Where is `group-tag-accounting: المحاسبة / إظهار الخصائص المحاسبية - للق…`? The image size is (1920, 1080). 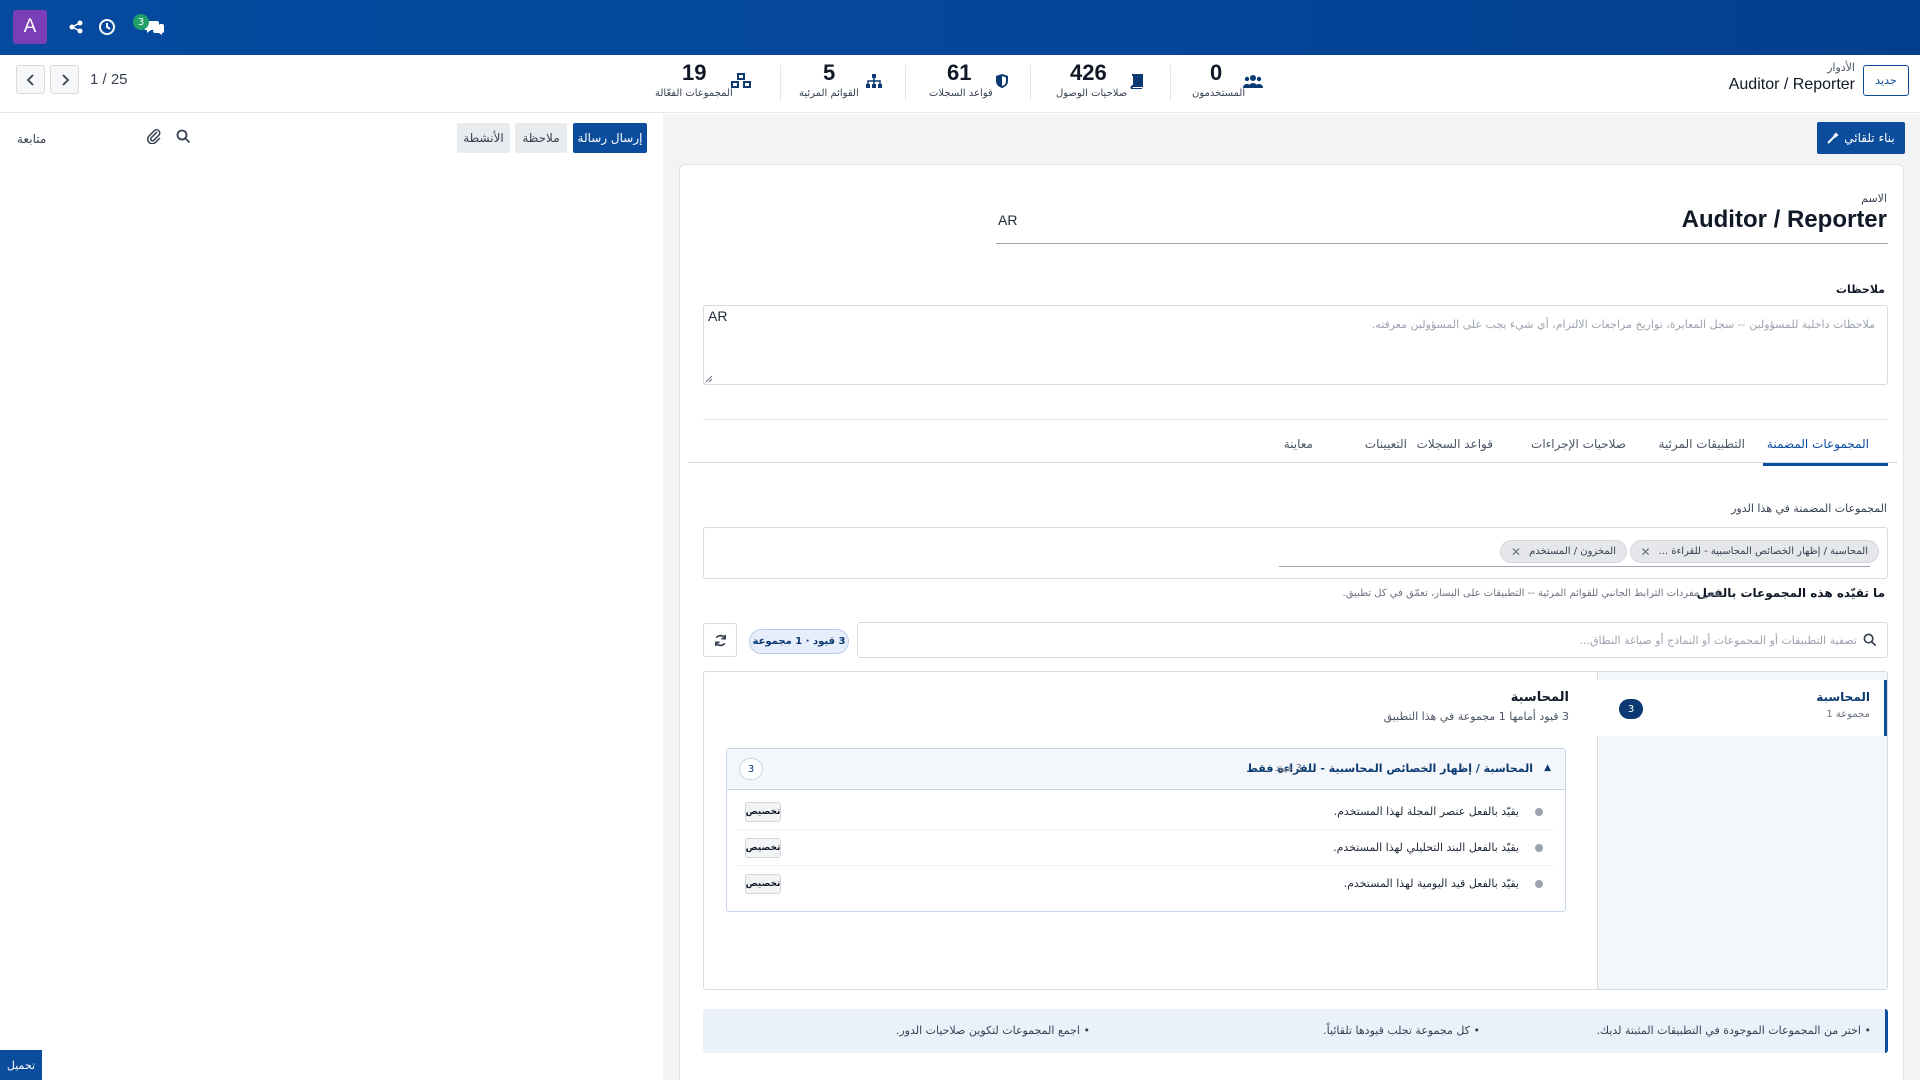
group-tag-accounting: المحاسبة / إظهار الخصائص المحاسبية - للق… is located at coordinates (1754, 551).